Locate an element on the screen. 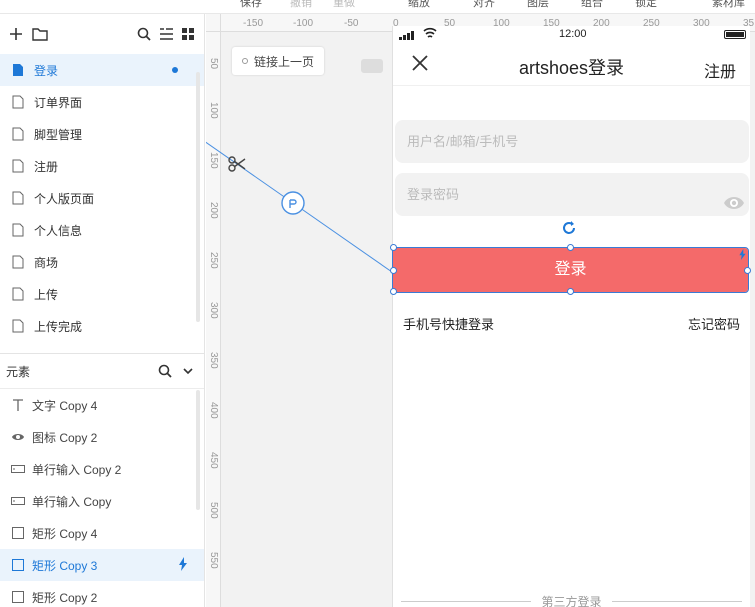  battery-icon is located at coordinates (735, 34).